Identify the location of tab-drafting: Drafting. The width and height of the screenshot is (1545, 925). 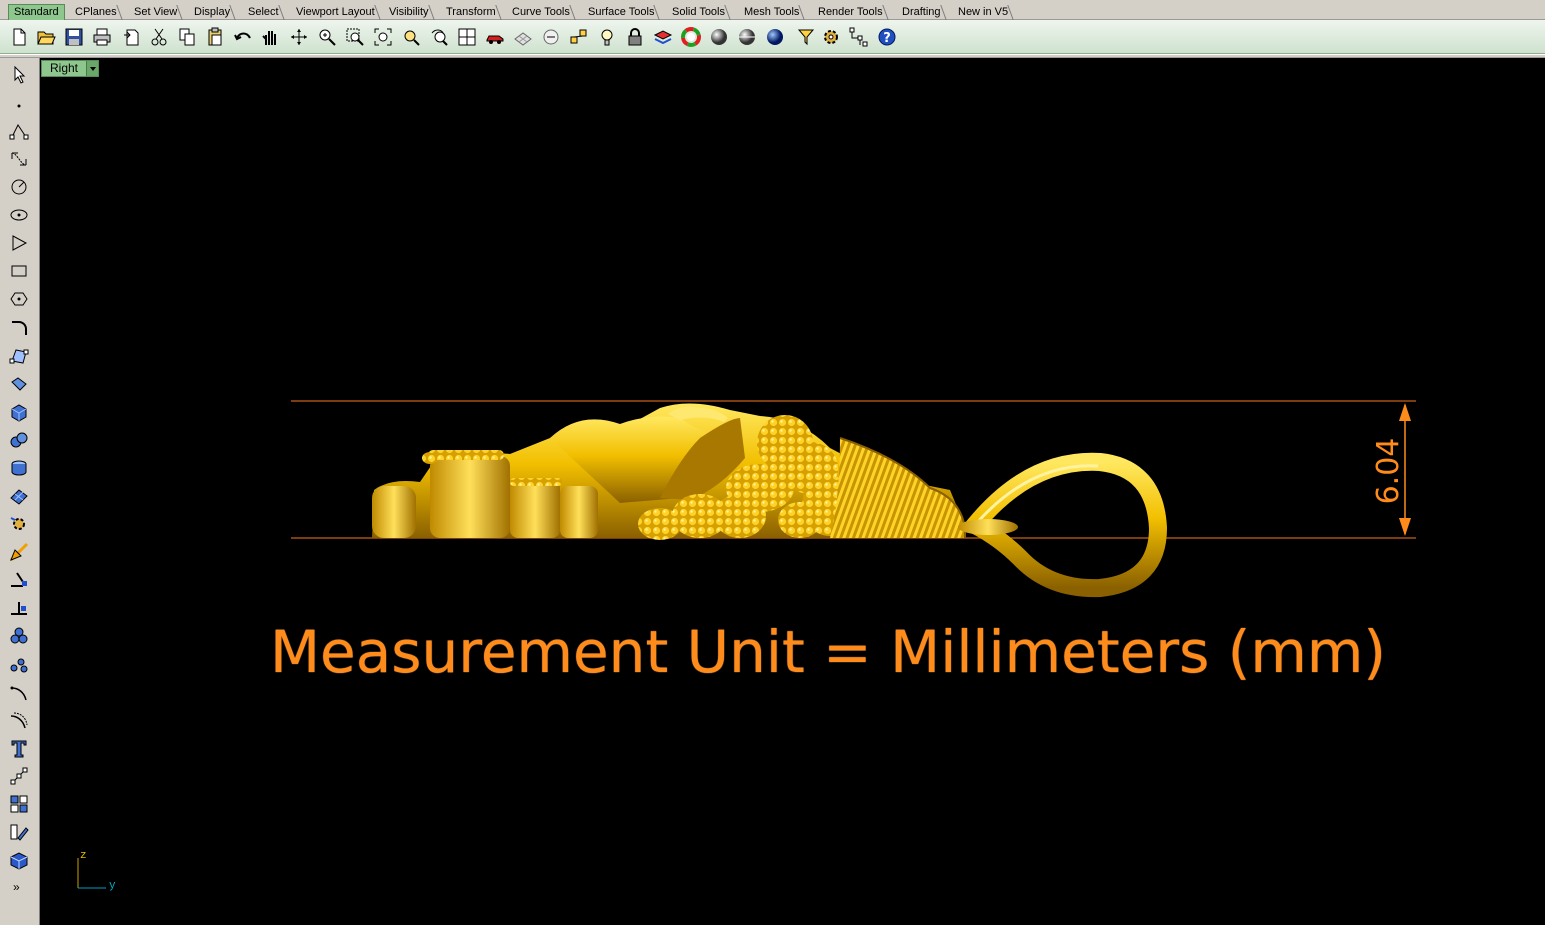
(918, 12).